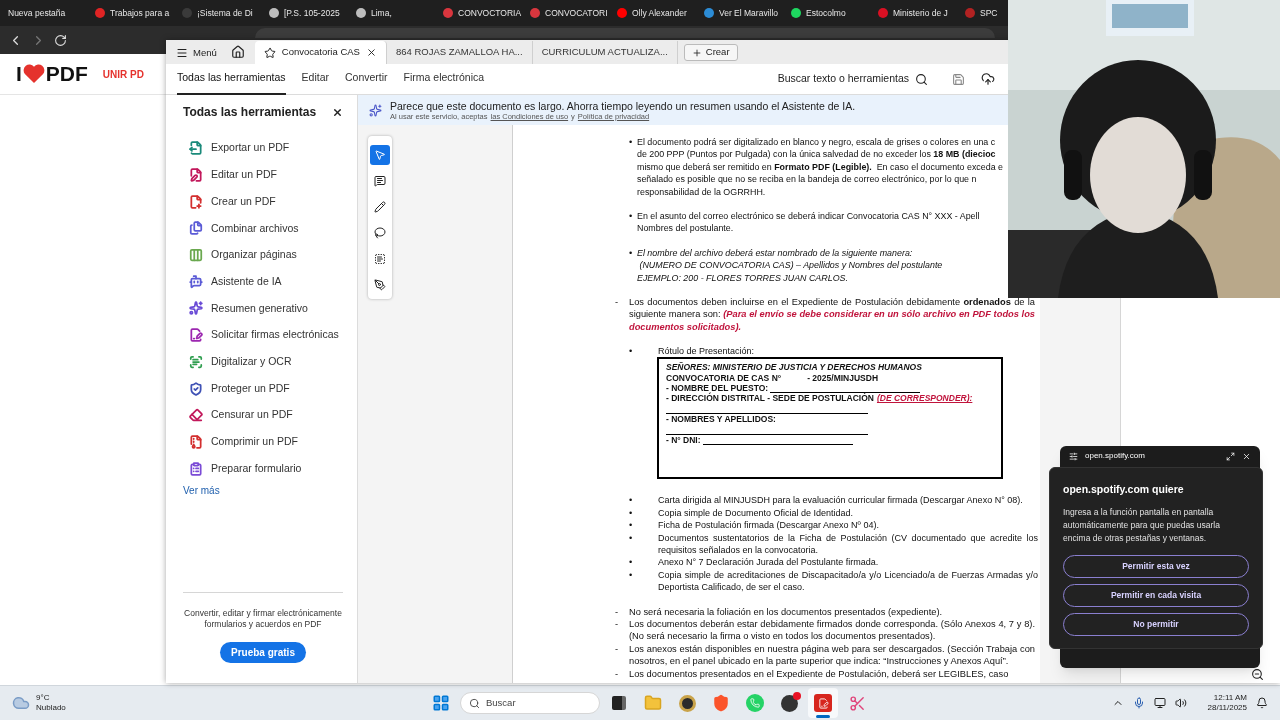  Describe the element at coordinates (1138, 703) in the screenshot. I see `microphone-icon` at that location.